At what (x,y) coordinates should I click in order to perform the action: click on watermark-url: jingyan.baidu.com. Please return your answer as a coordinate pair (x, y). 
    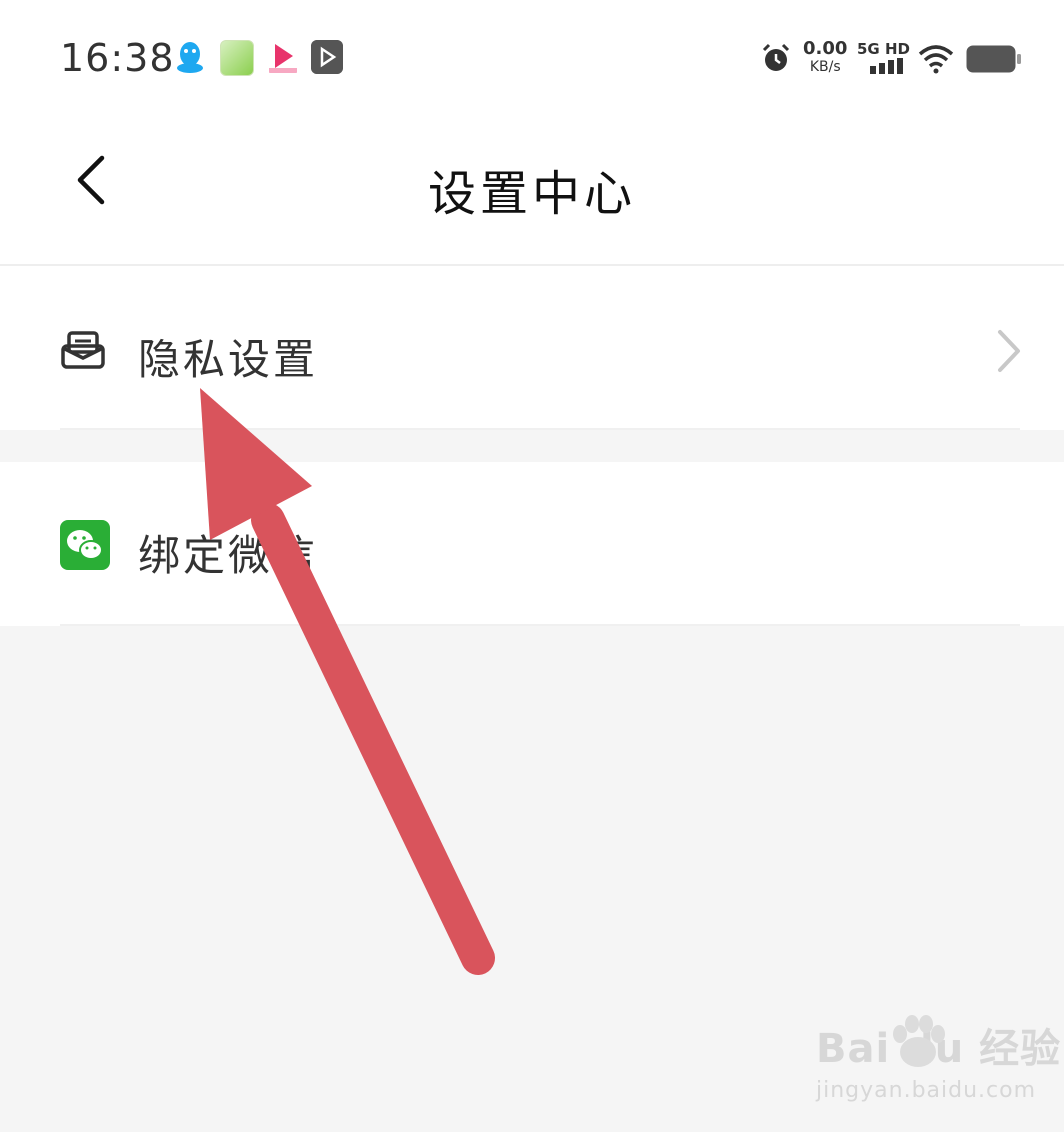
    Looking at the image, I should click on (926, 1090).